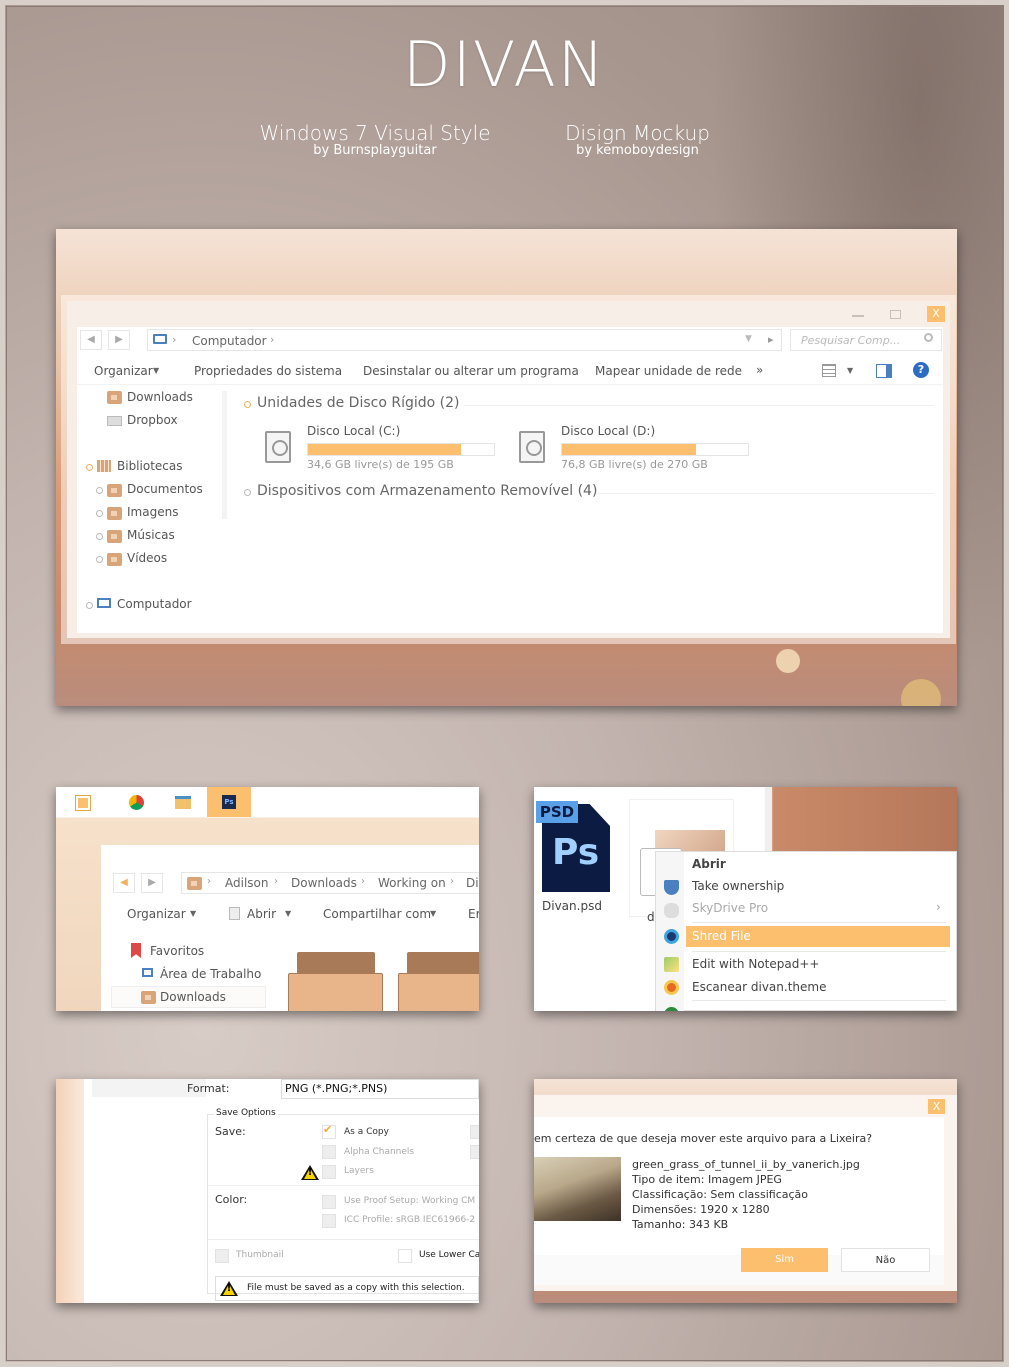 This screenshot has height=1367, width=1009. Describe the element at coordinates (377, 914) in the screenshot. I see `share-menu: Compartilhar com` at that location.